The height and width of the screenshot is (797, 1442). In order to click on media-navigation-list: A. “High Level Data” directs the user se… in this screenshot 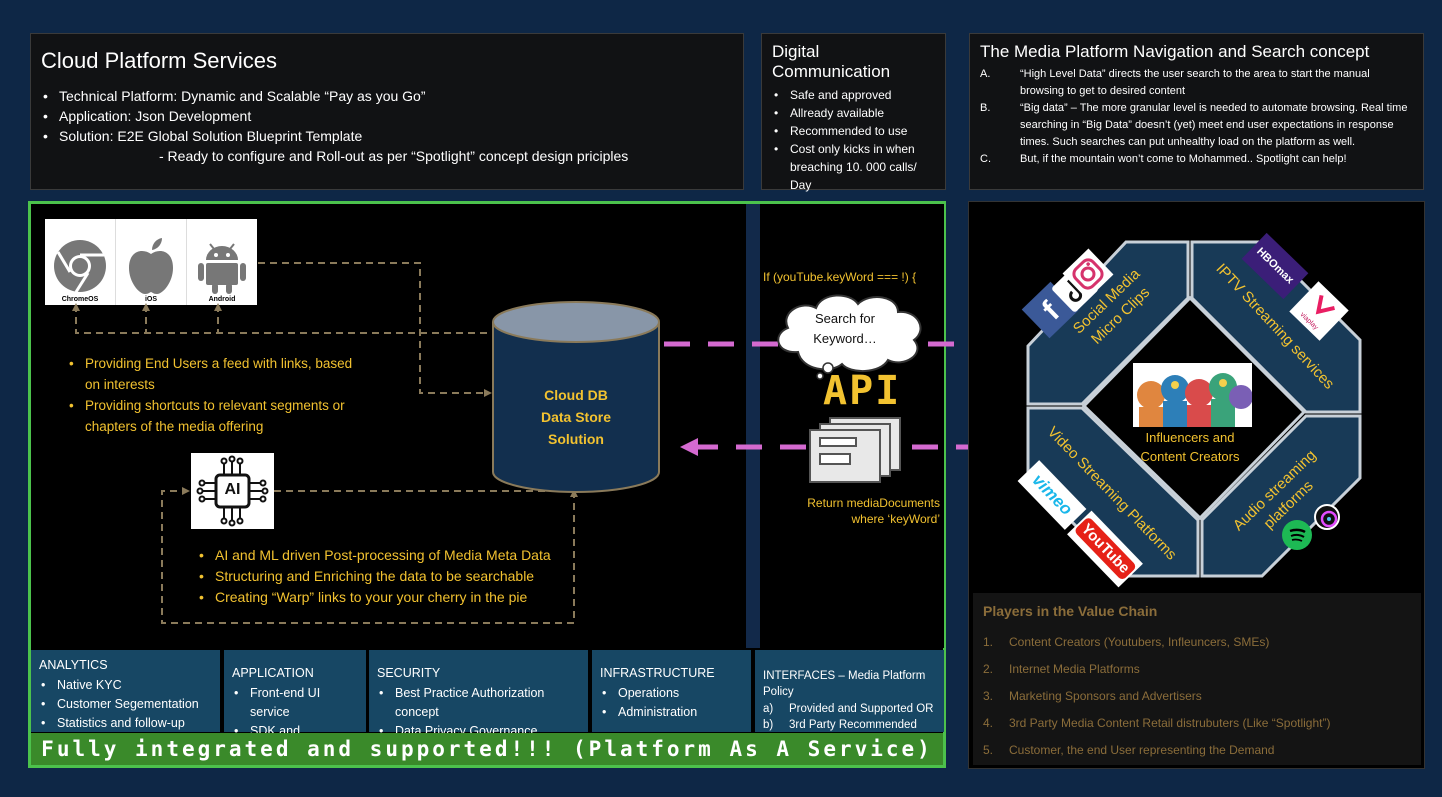, I will do `click(1196, 117)`.